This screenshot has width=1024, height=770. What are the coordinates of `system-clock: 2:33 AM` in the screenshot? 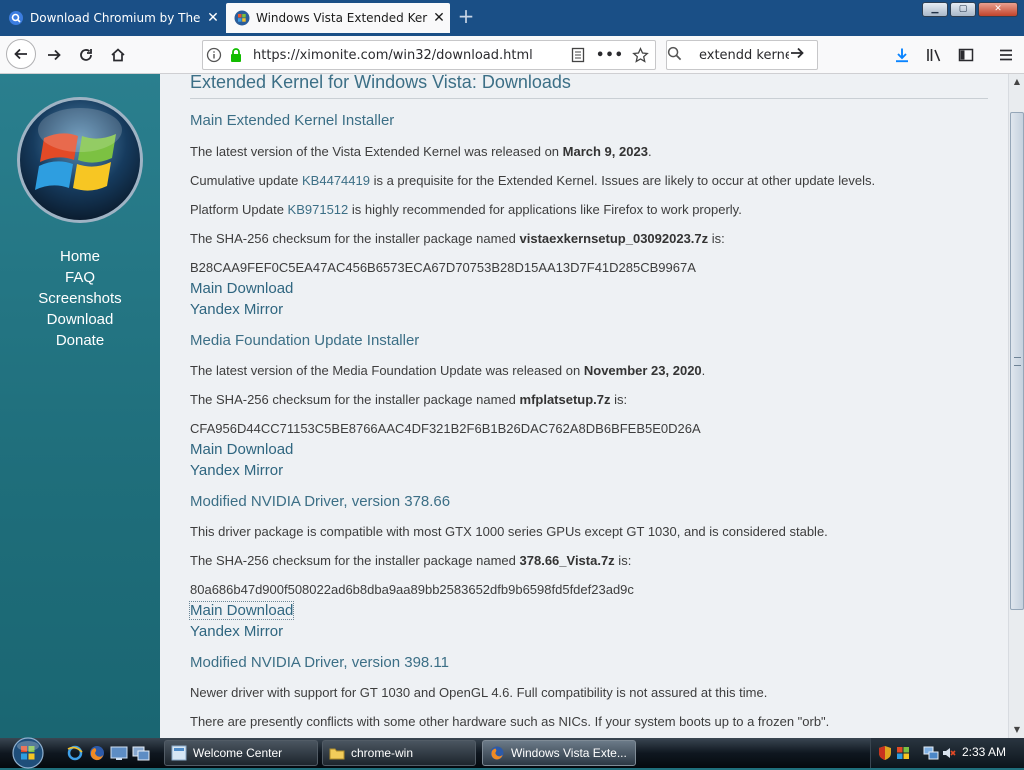 It's located at (984, 752).